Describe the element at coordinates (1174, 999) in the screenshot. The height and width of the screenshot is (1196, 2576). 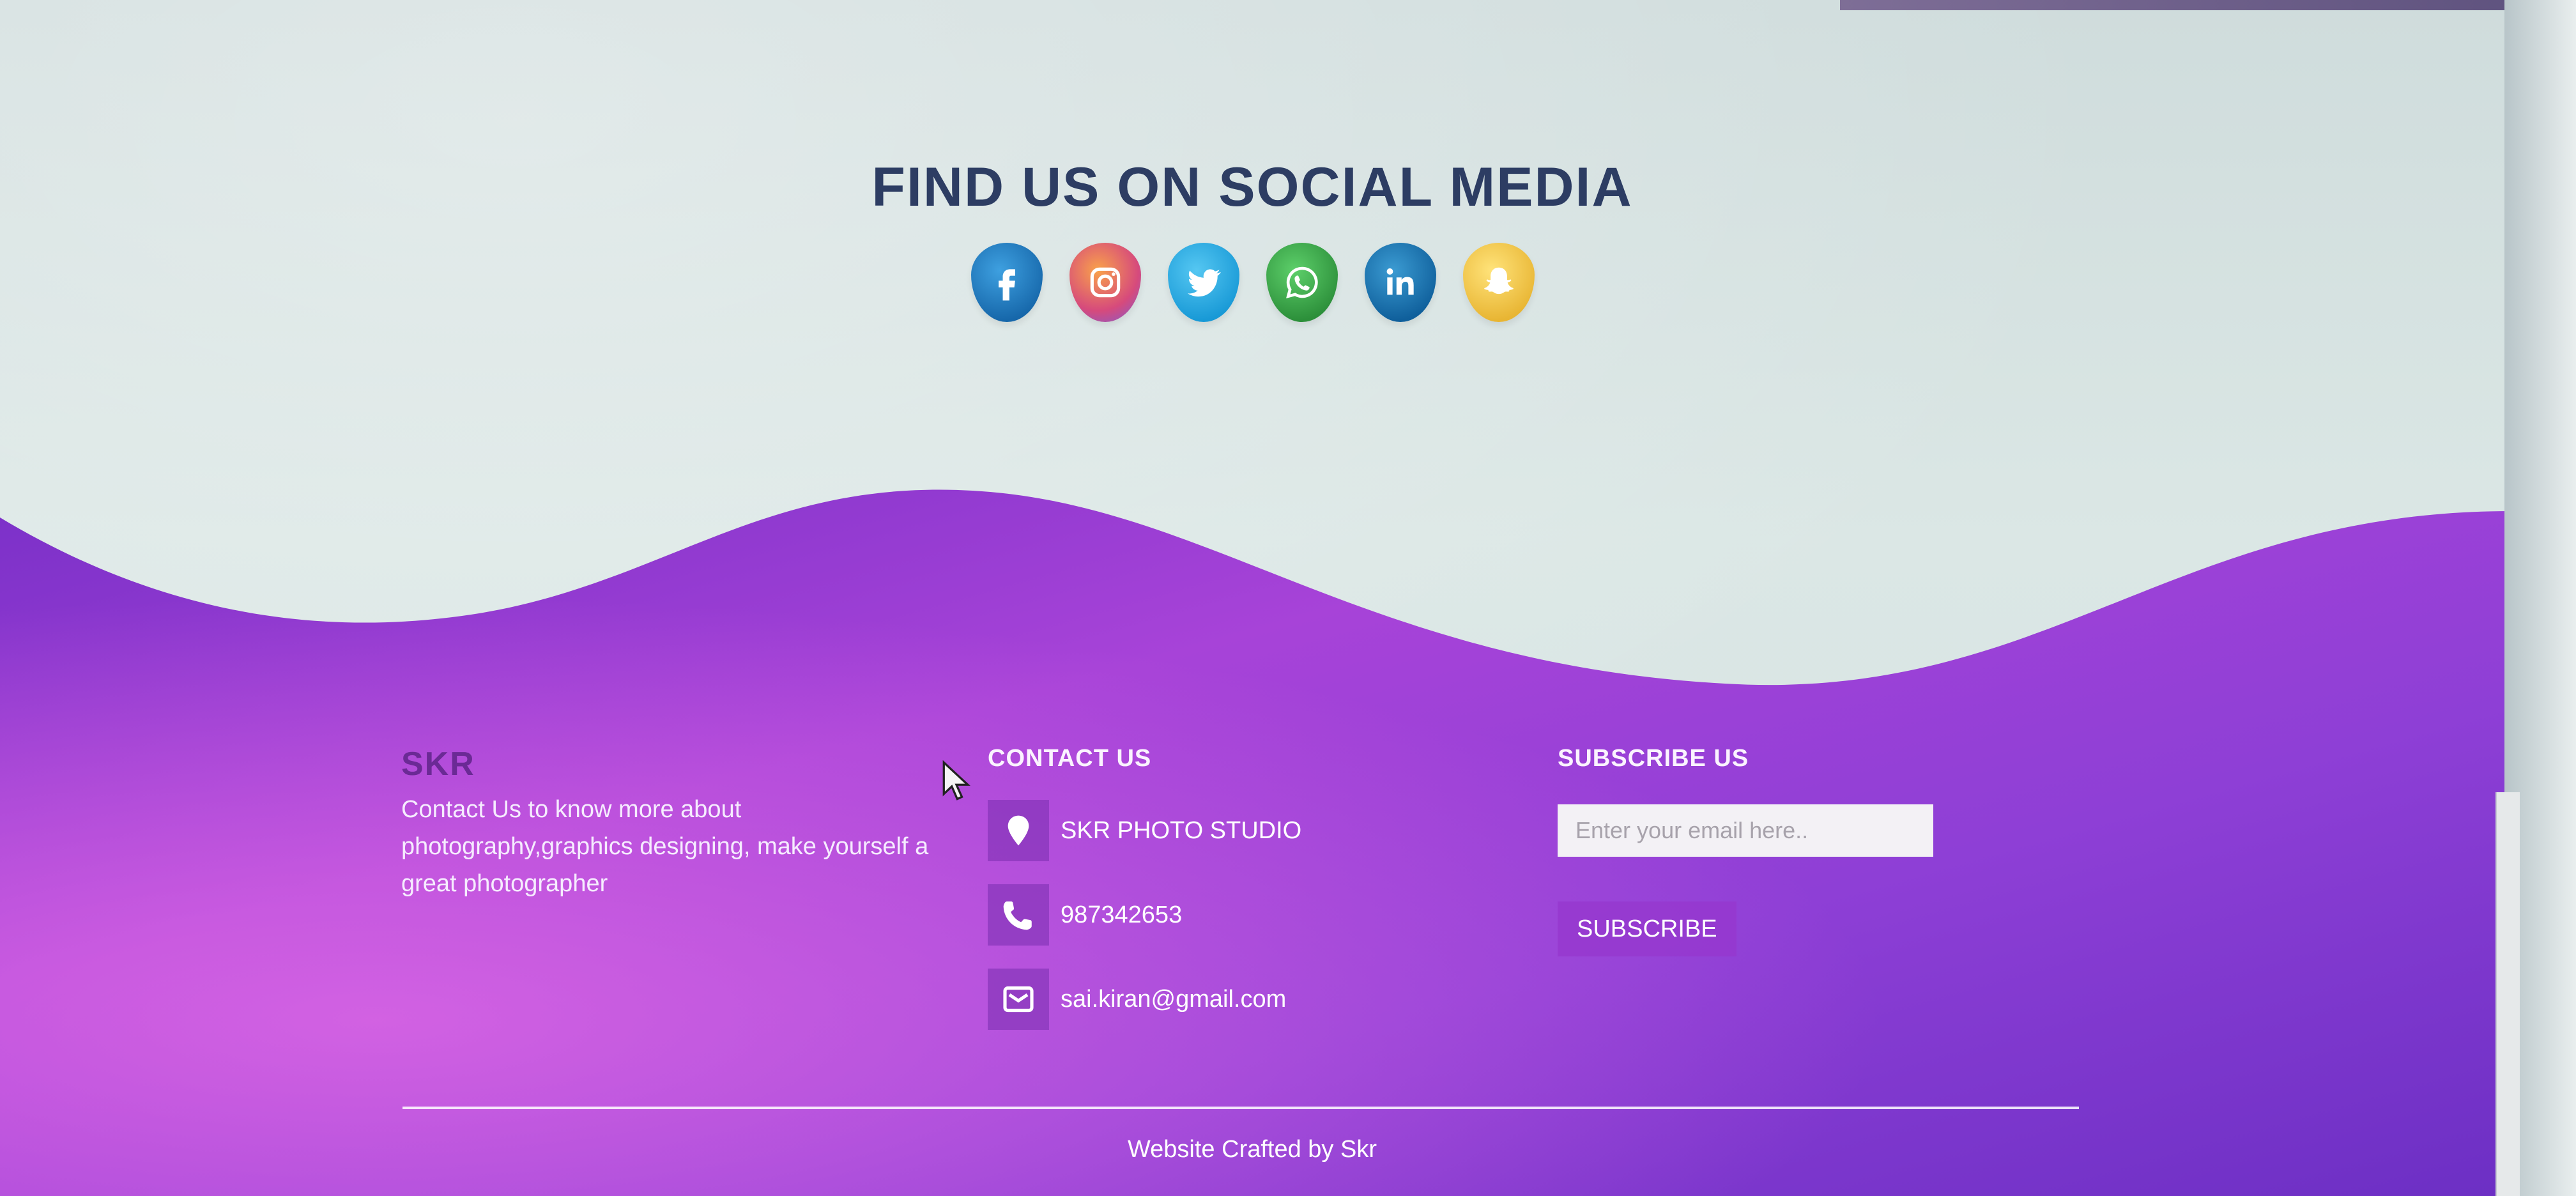
I see `contact-item-text: sai.kiran@gmail.com` at that location.